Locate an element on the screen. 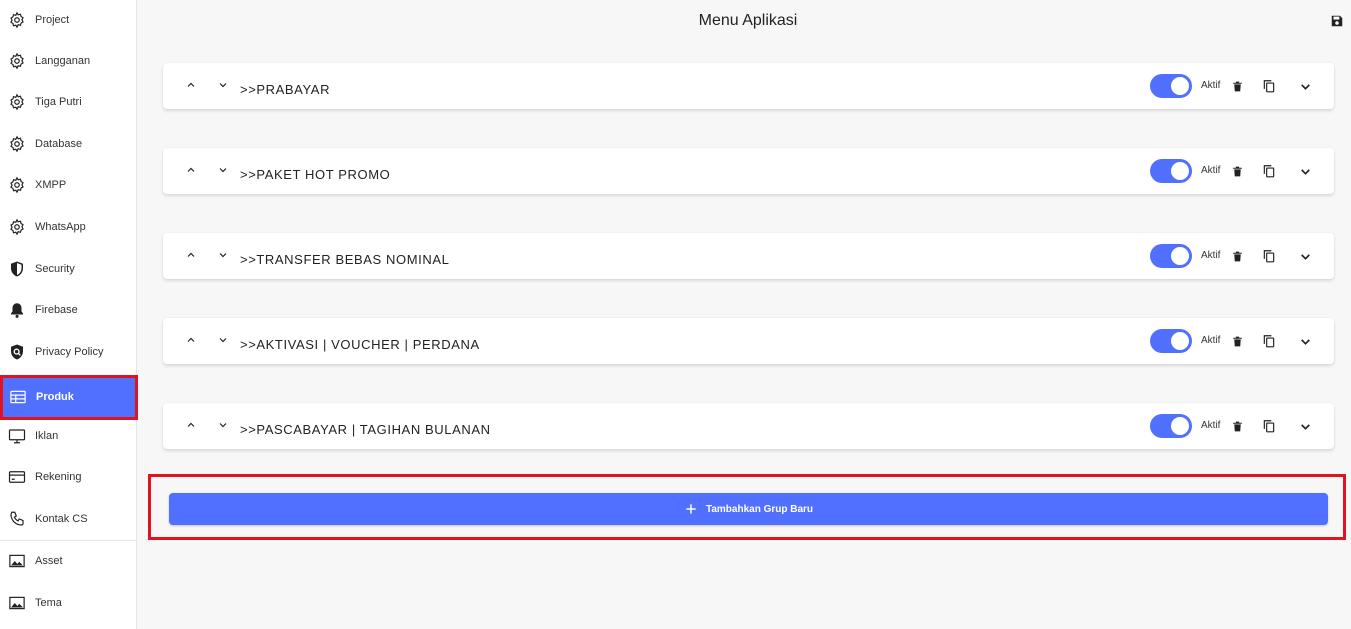 The height and width of the screenshot is (629, 1351). sidebar-item-tiga-putri: Tiga Putri is located at coordinates (68, 102).